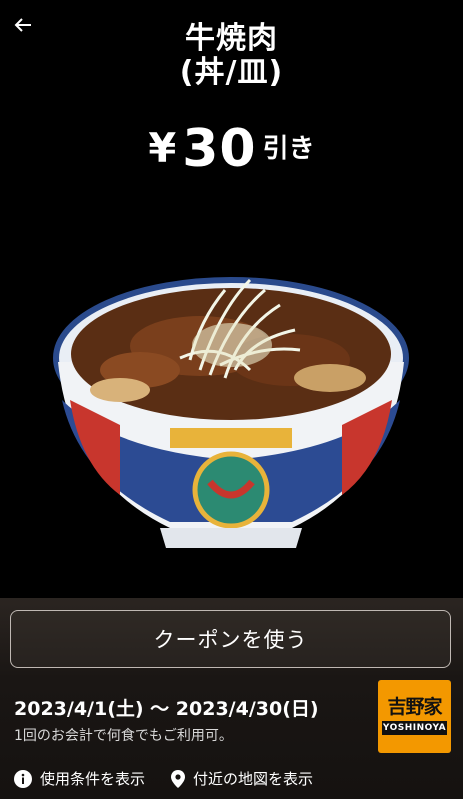  I want to click on product-title-line2: (丼/皿), so click(231, 72).